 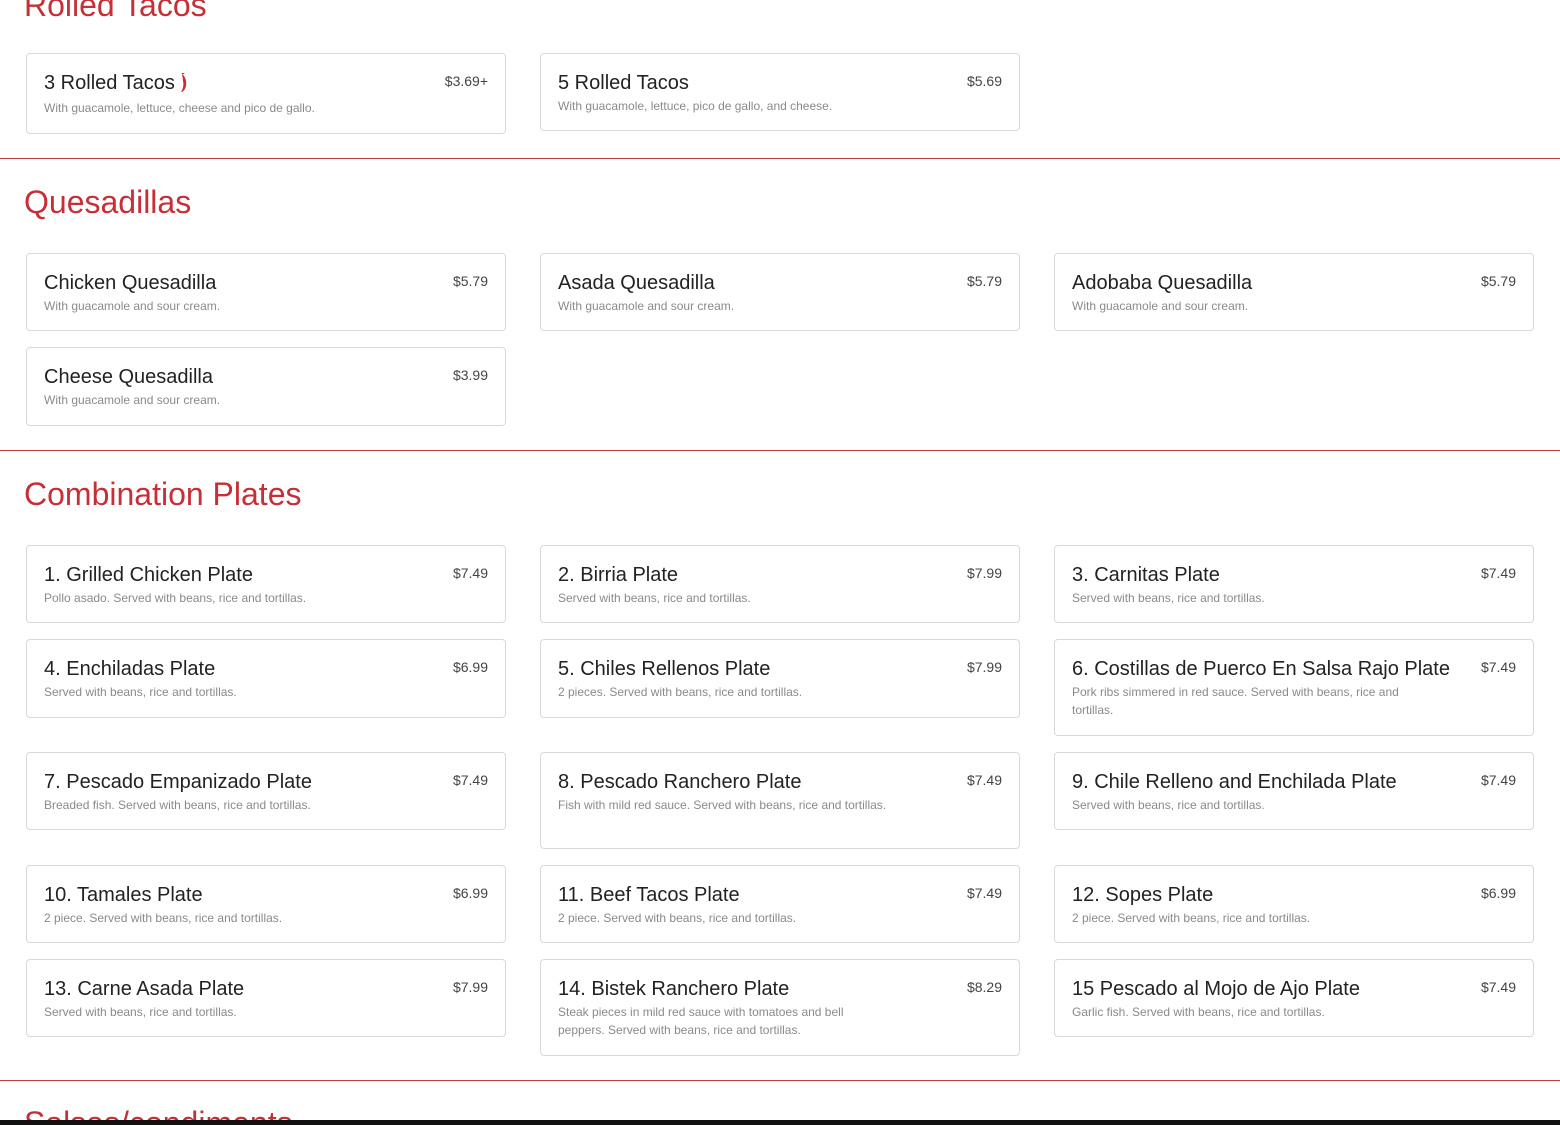 What do you see at coordinates (184, 82) in the screenshot?
I see `chili-pepper-icon` at bounding box center [184, 82].